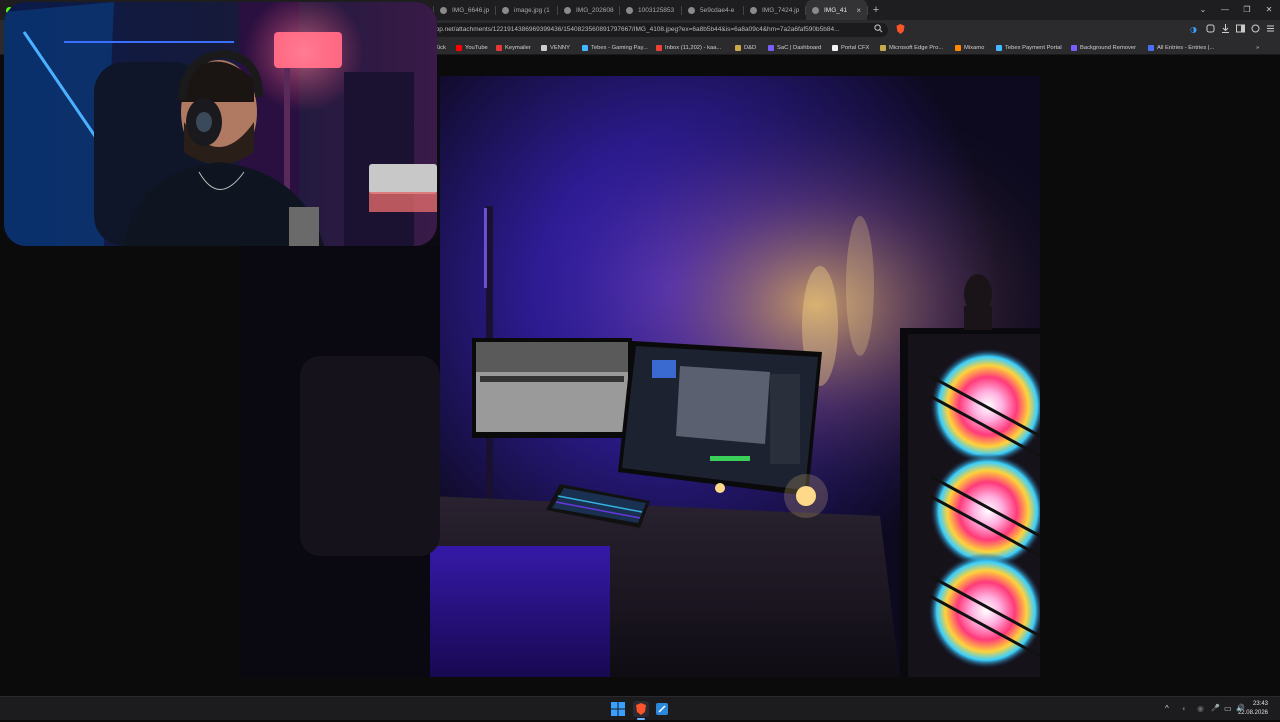 The image size is (1280, 722). I want to click on windows-start-icon, so click(618, 709).